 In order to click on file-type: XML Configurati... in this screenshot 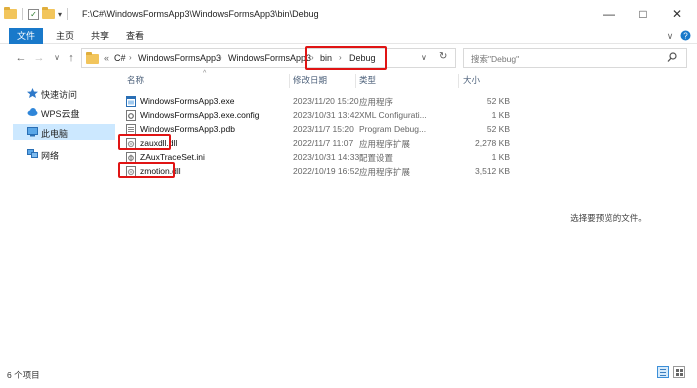, I will do `click(393, 115)`.